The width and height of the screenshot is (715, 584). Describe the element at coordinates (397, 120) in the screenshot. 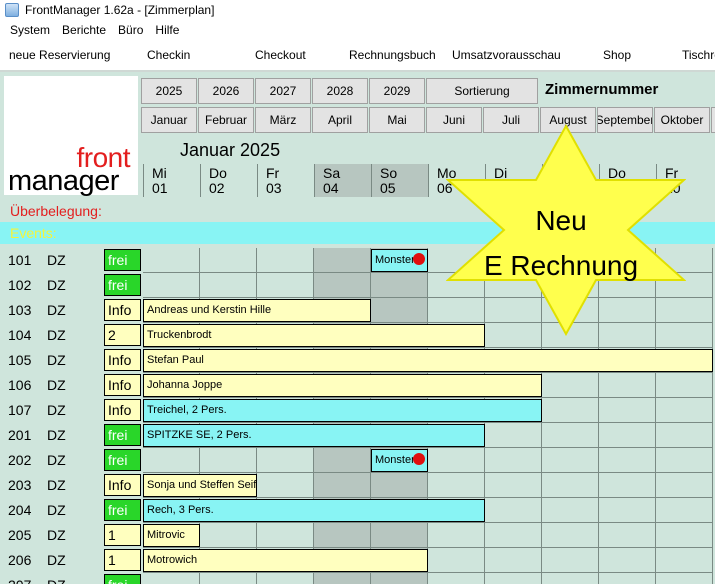

I see `month-button-mai: Mai` at that location.